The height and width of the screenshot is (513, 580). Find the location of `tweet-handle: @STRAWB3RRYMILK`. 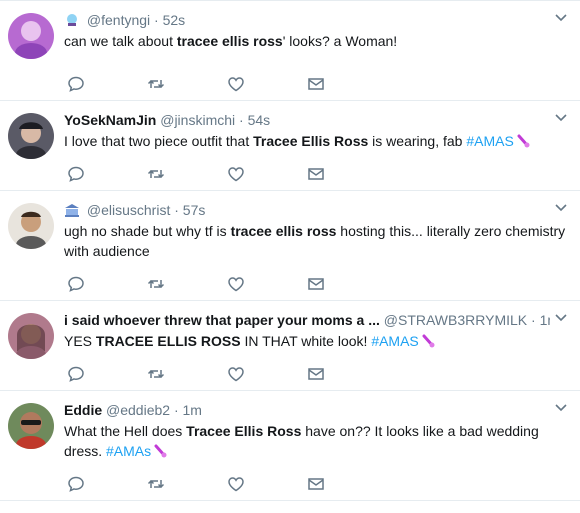

tweet-handle: @STRAWB3RRYMILK is located at coordinates (455, 320).